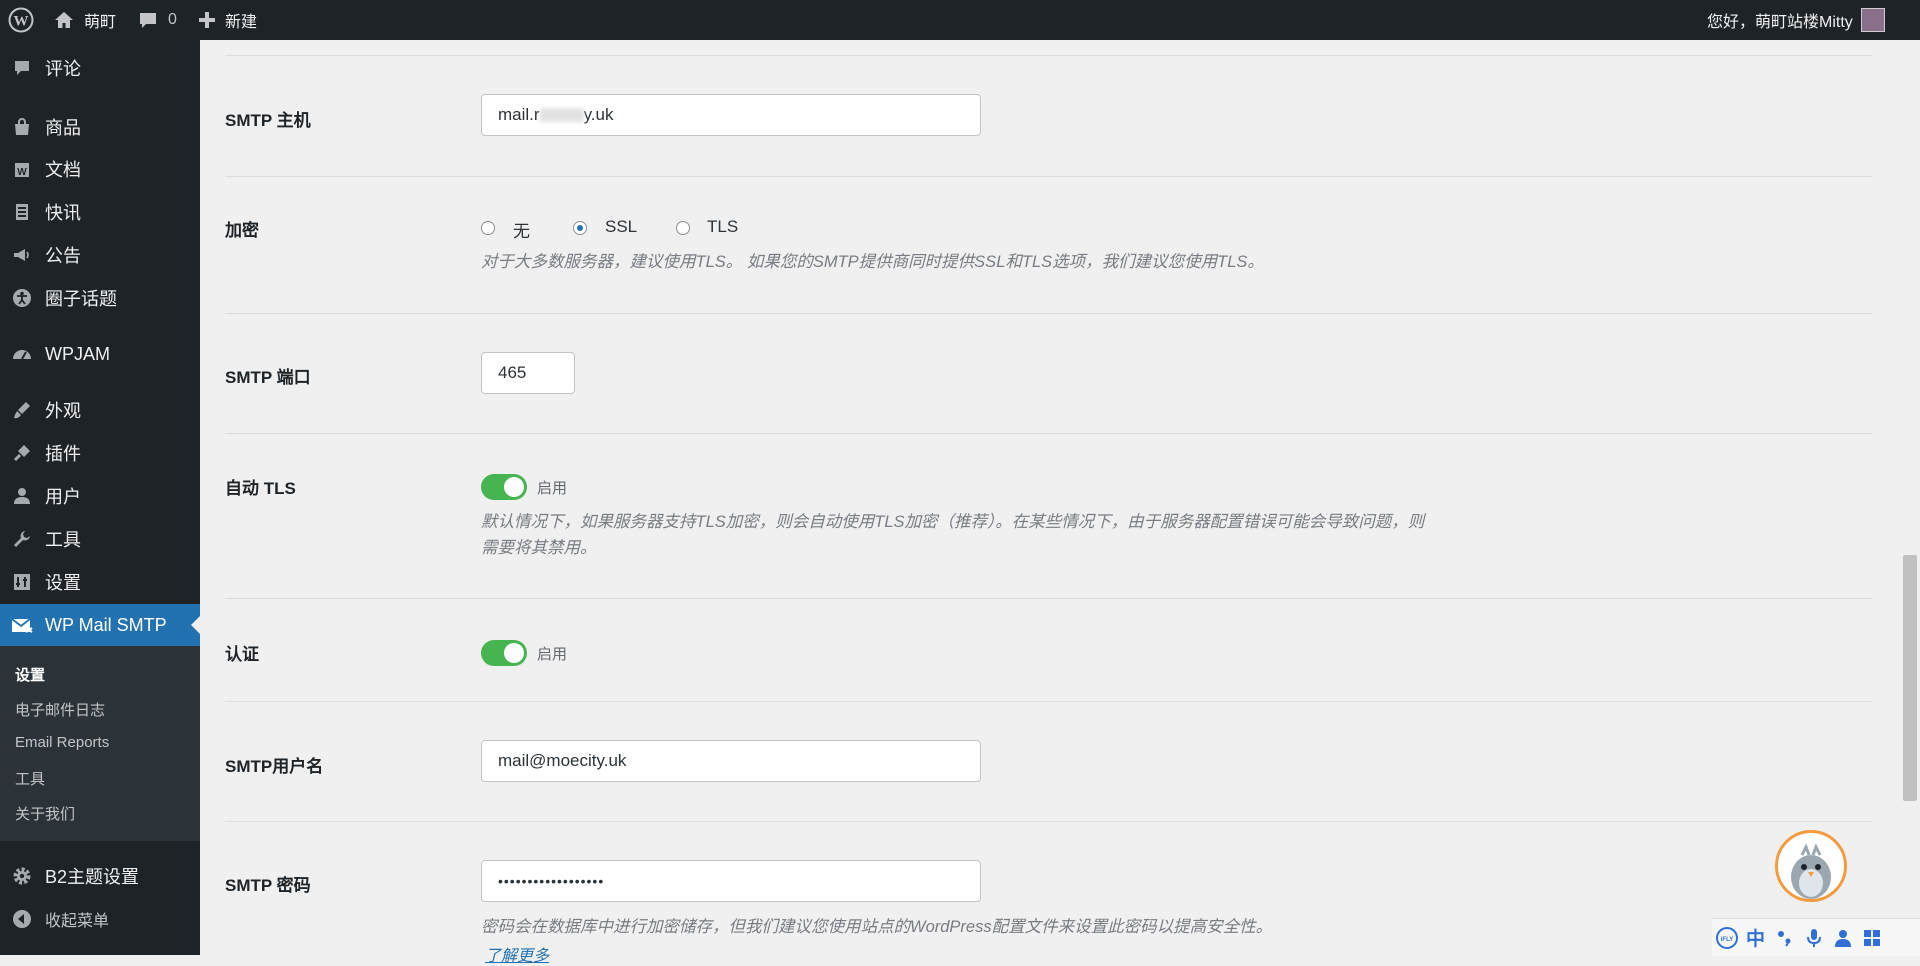 This screenshot has height=966, width=1920. Describe the element at coordinates (1910, 497) in the screenshot. I see `page-scrollbar` at that location.